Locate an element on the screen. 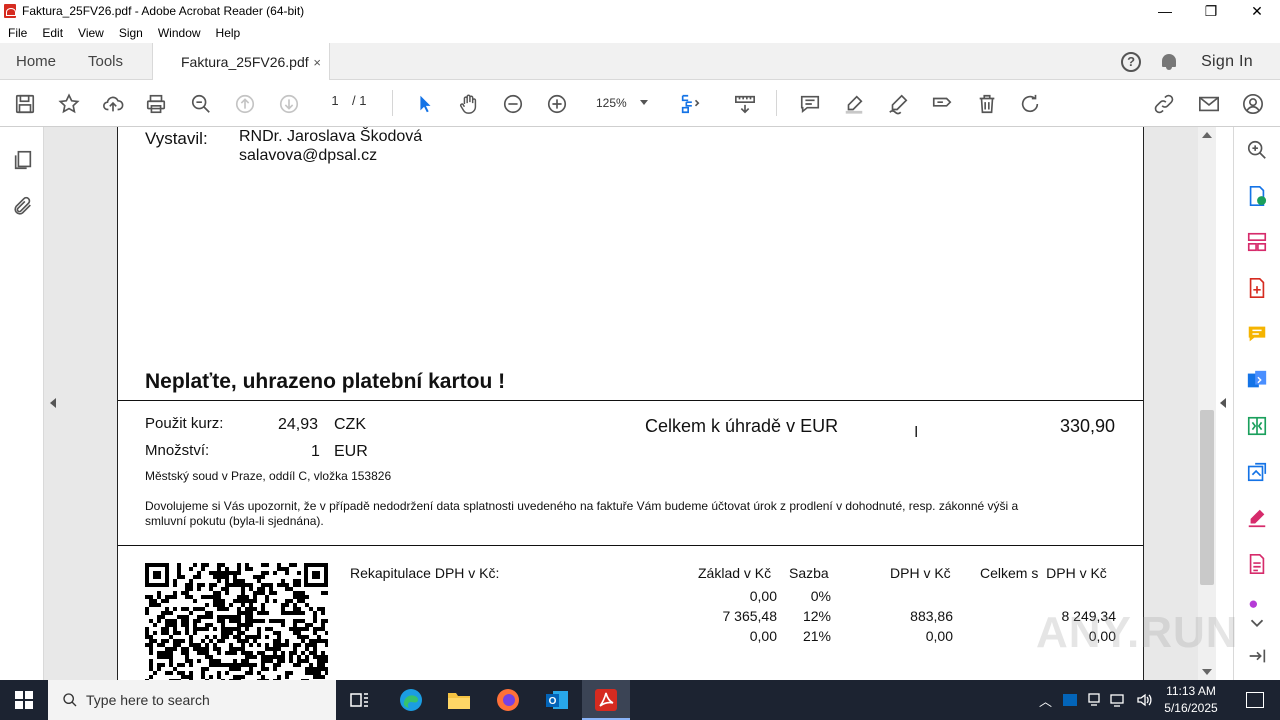 The image size is (1280, 720). collapse-left-pane-icon is located at coordinates (53, 403).